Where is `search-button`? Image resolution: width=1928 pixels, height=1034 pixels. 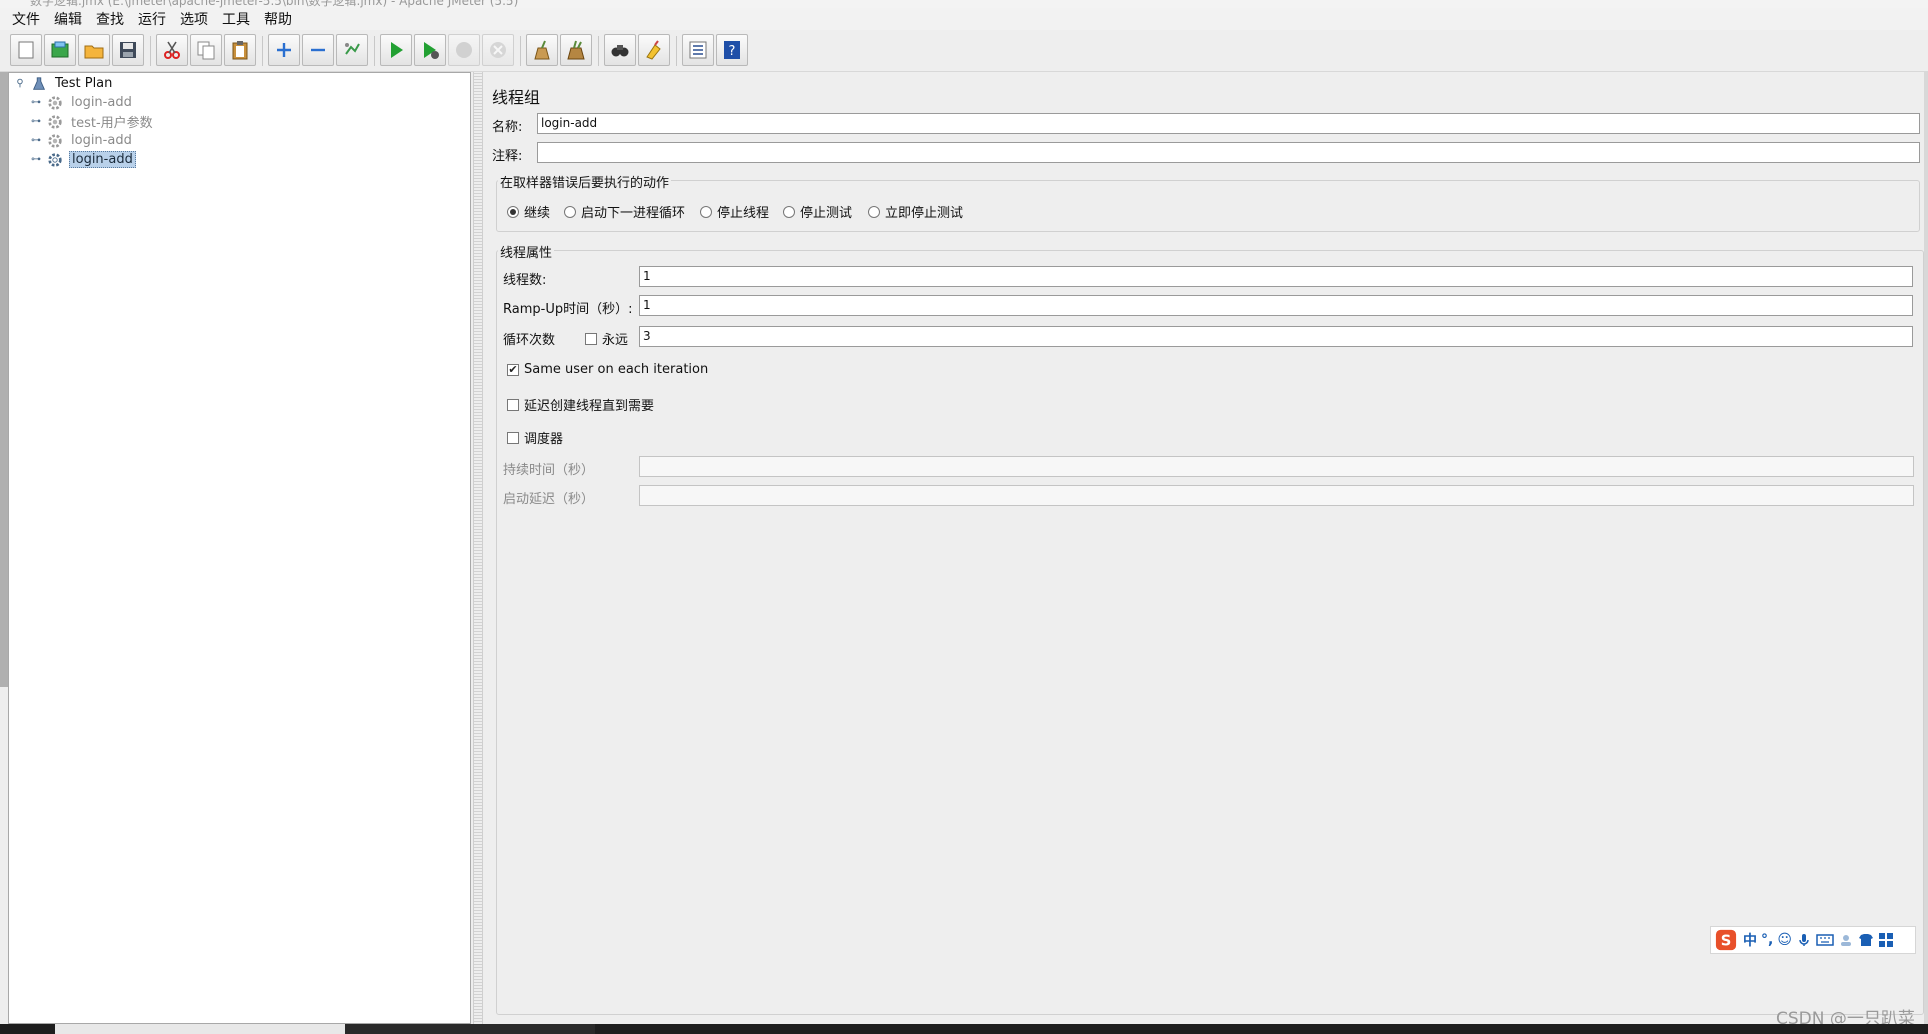
search-button is located at coordinates (620, 50).